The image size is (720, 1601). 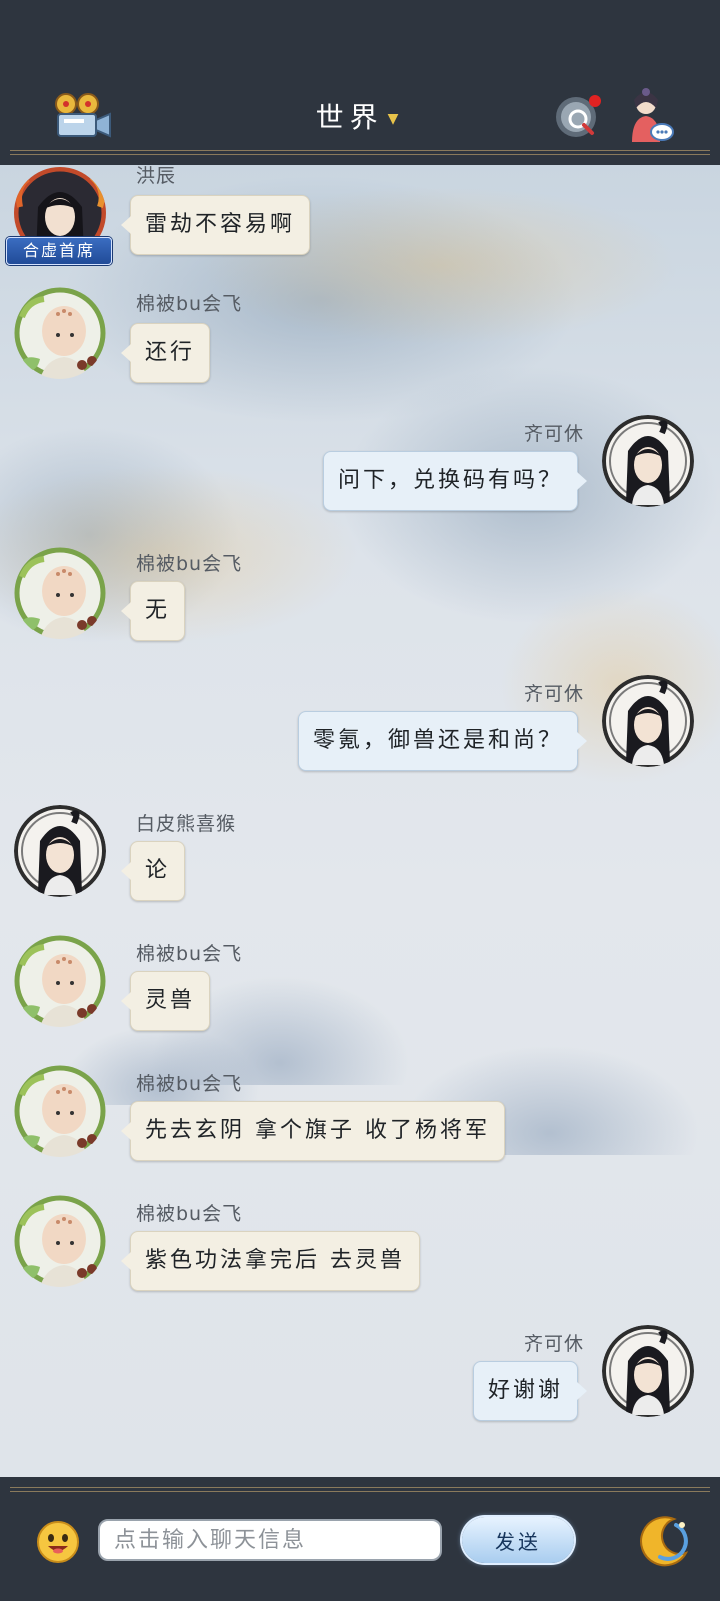 I want to click on chat-message: 齐可休 零氪，御兽还是和尚？, so click(x=360, y=730).